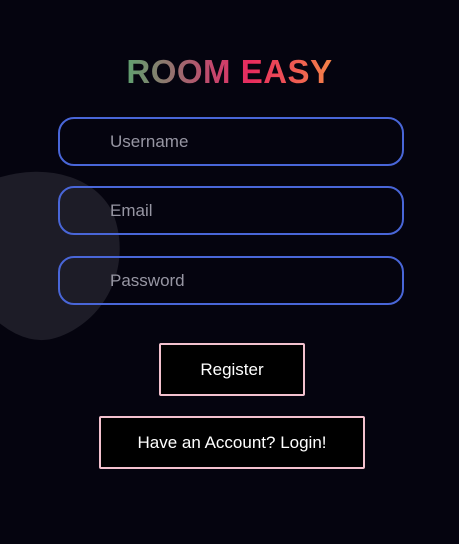 Image resolution: width=459 pixels, height=544 pixels. What do you see at coordinates (232, 369) in the screenshot?
I see `register-button: Register` at bounding box center [232, 369].